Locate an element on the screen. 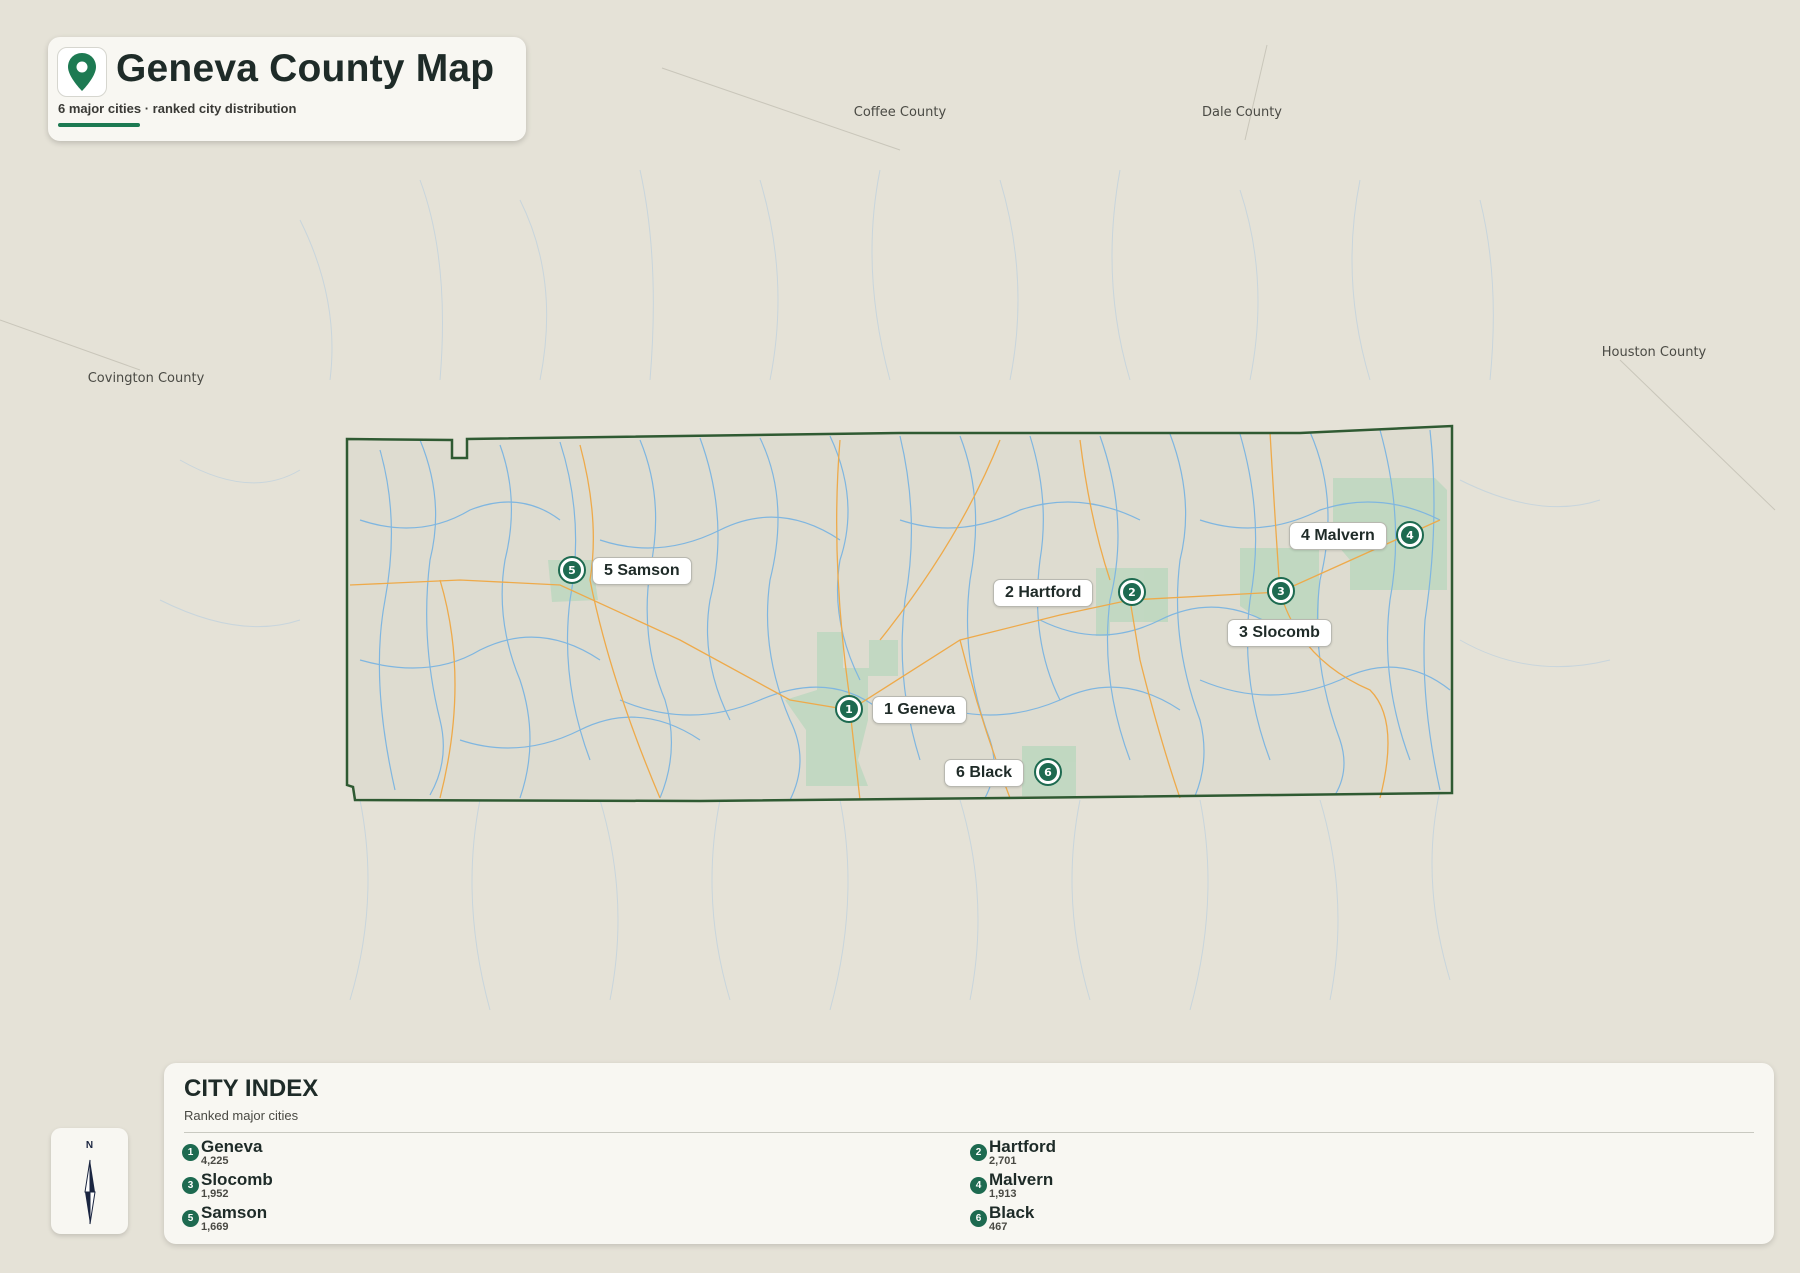  svg-text: 2 is located at coordinates (1132, 592).